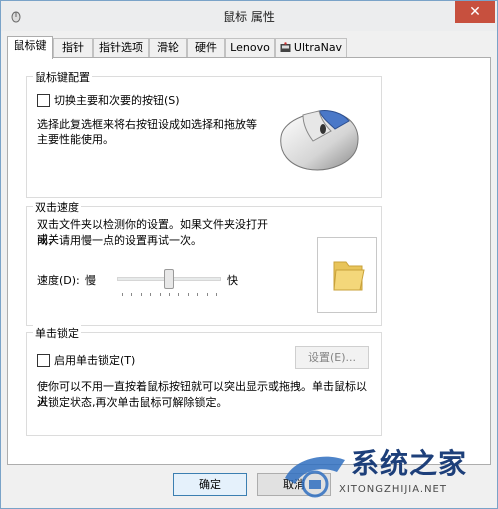 The width and height of the screenshot is (498, 509). I want to click on tab-wheel: 滑轮, so click(168, 48).